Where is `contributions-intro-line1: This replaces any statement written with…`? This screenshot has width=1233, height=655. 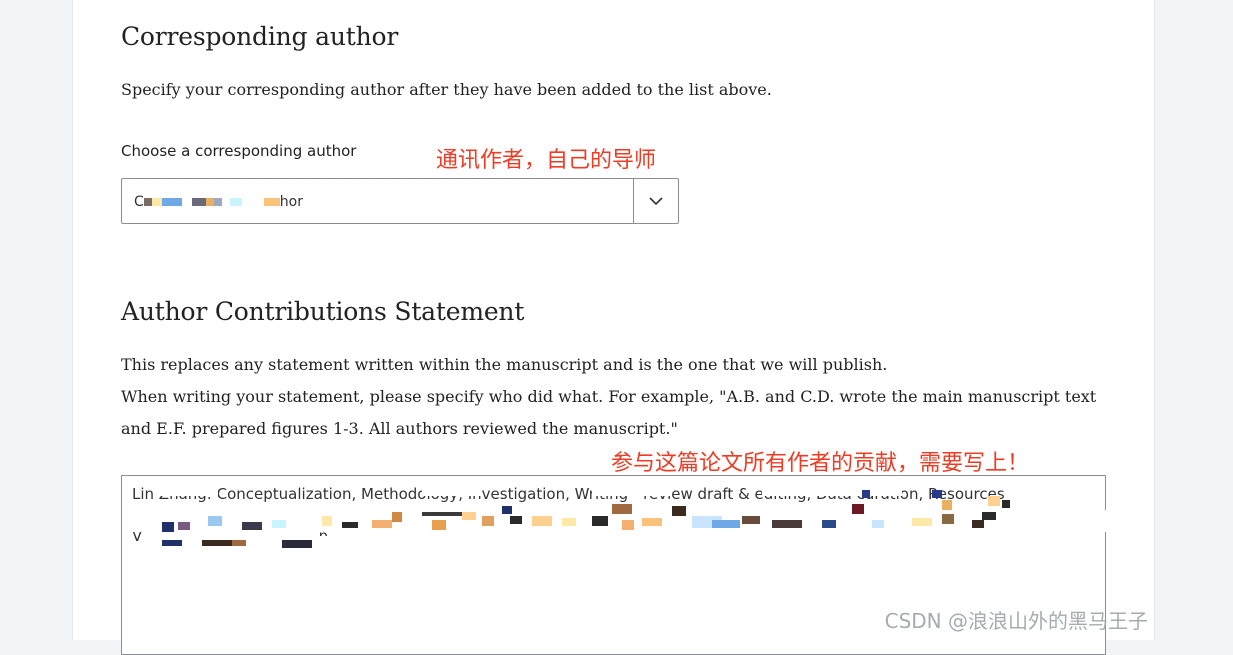 contributions-intro-line1: This replaces any statement written with… is located at coordinates (504, 364).